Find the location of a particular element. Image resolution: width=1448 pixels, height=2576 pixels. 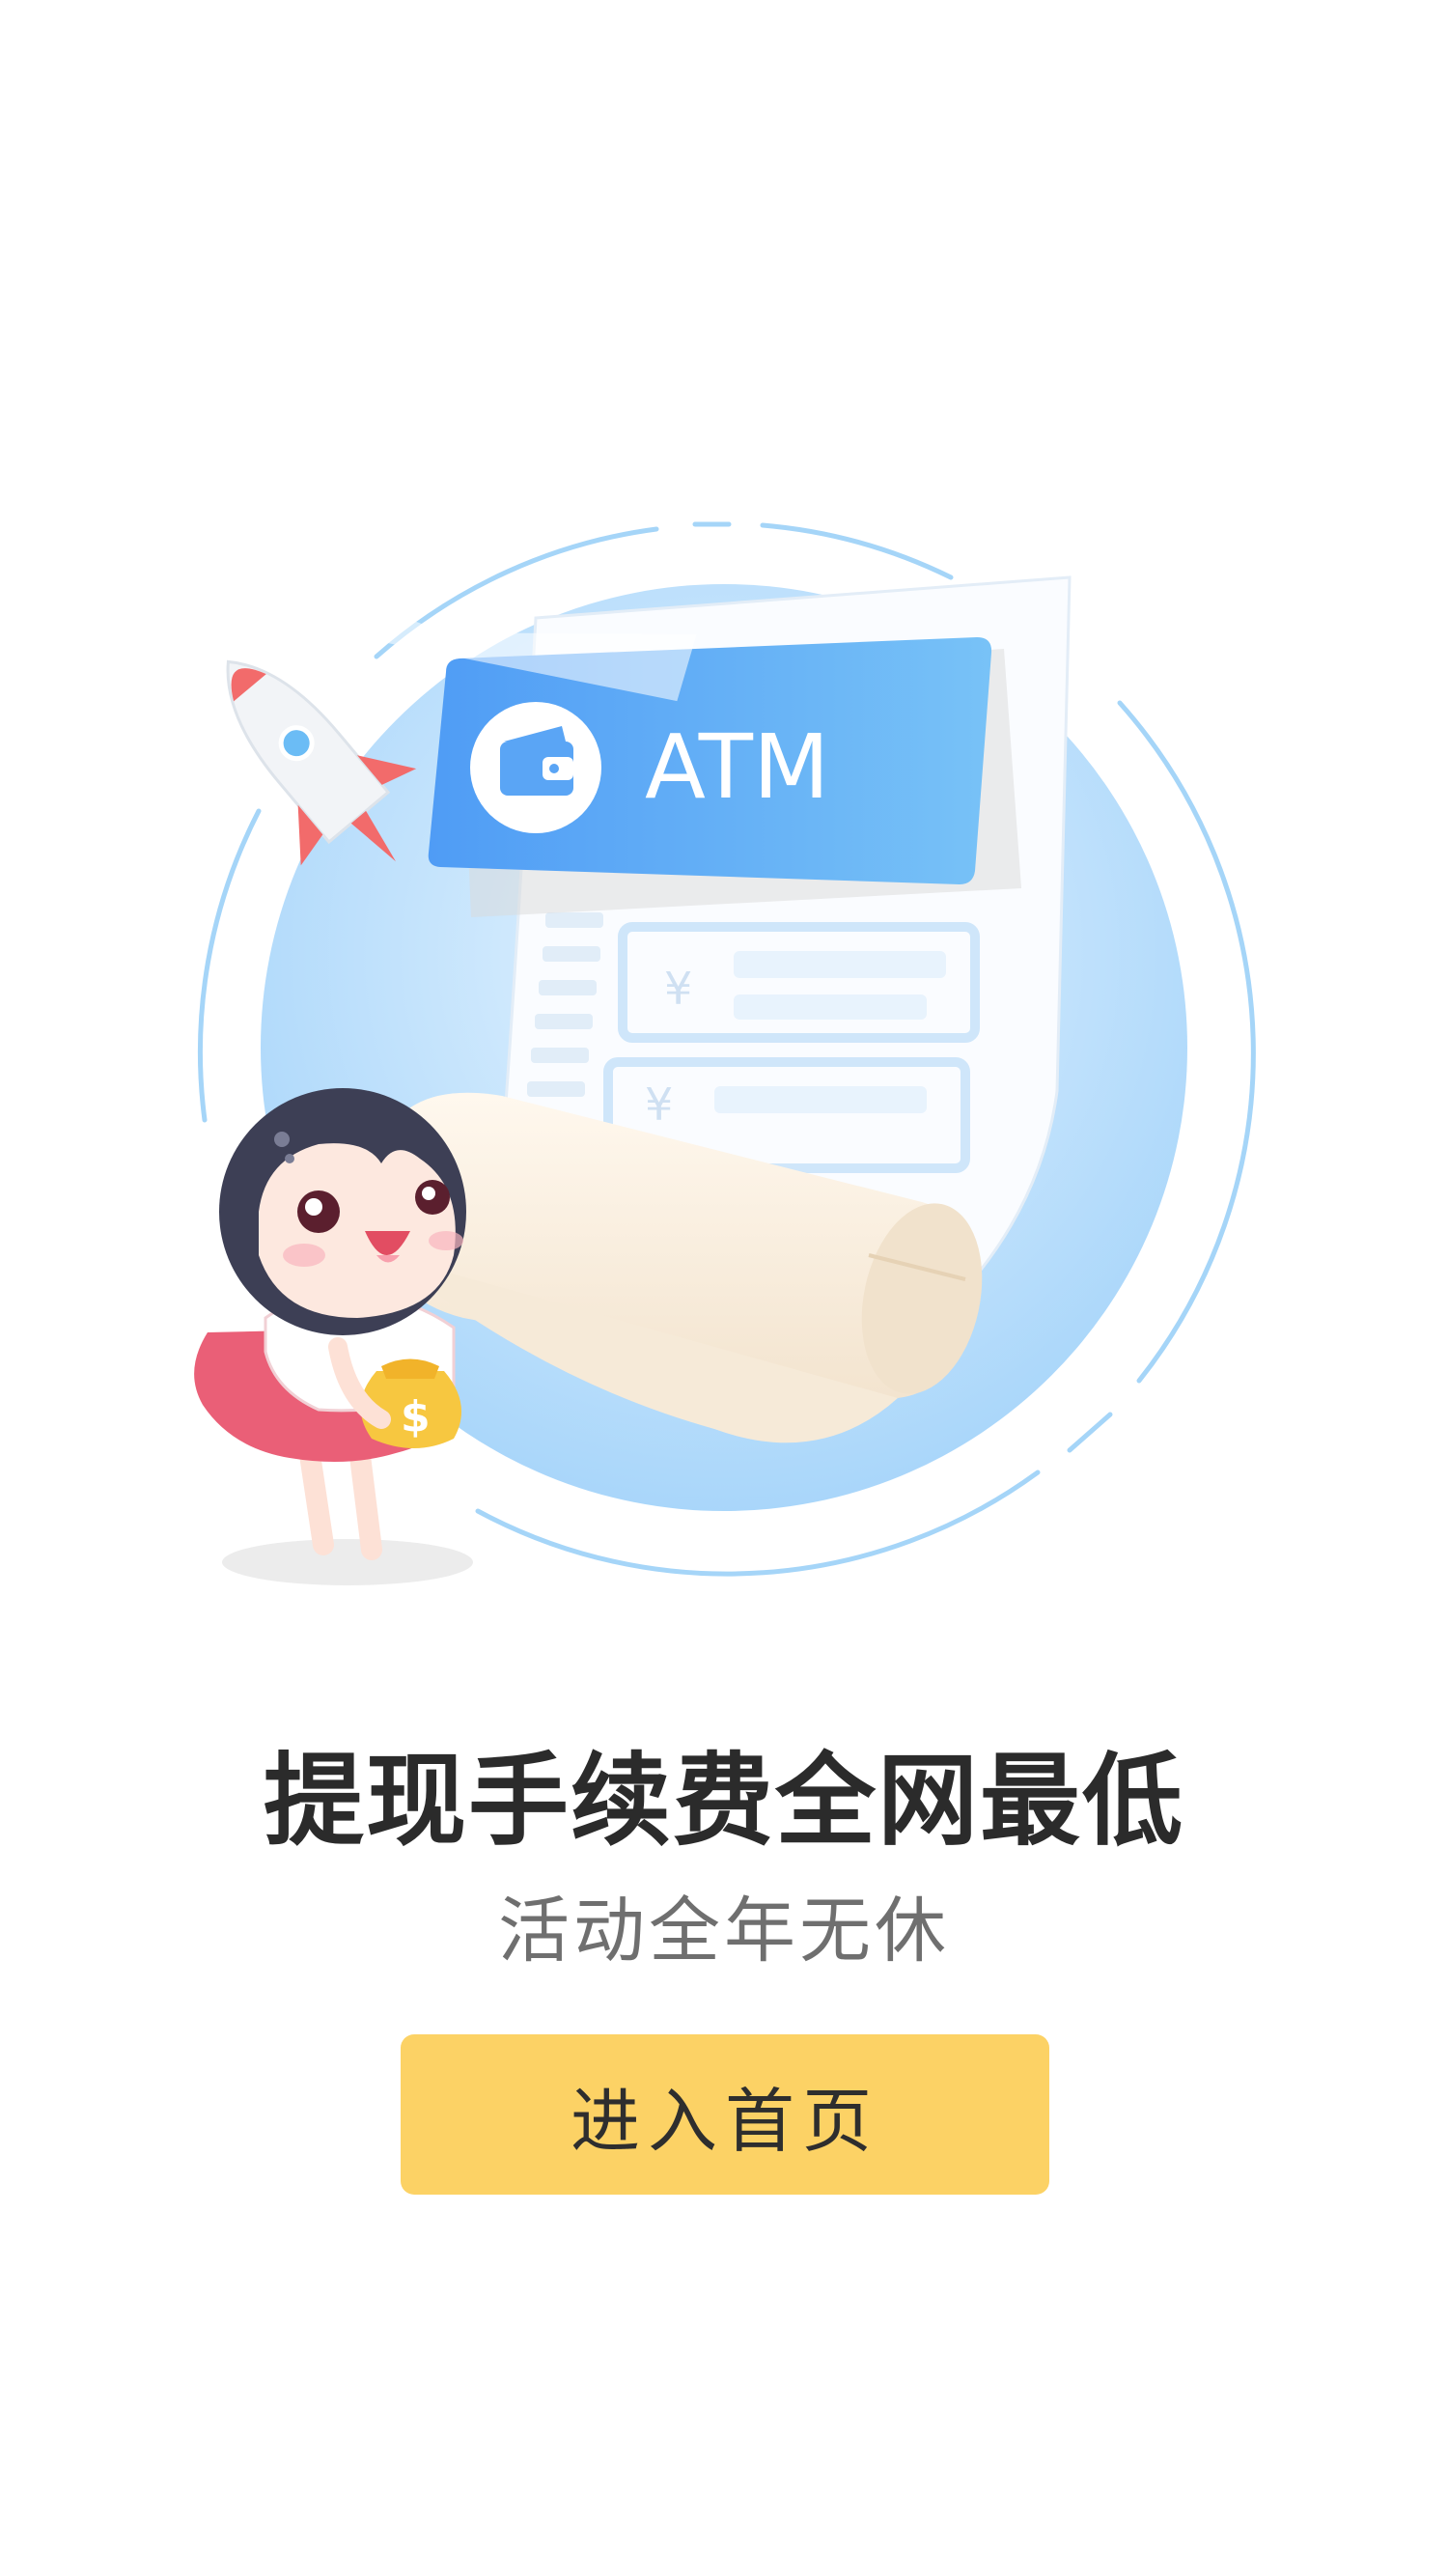

enter-home-button: 进入首页 is located at coordinates (725, 2115).